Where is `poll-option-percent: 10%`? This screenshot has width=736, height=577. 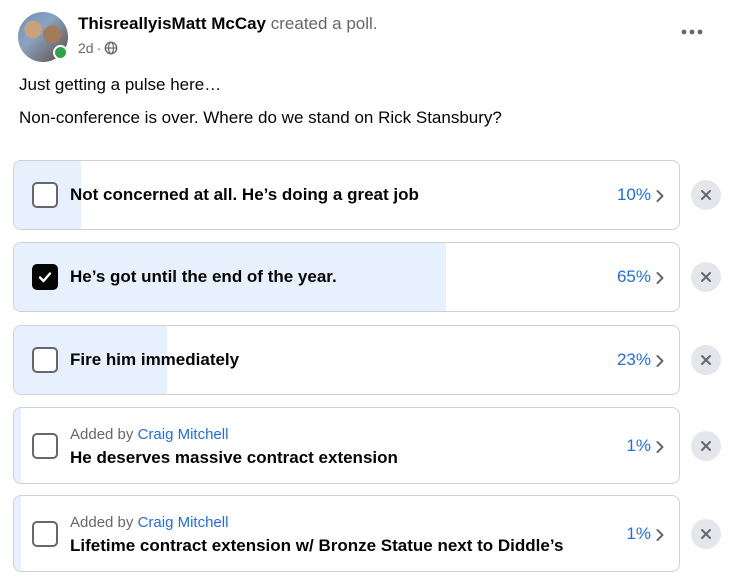 poll-option-percent: 10% is located at coordinates (634, 195).